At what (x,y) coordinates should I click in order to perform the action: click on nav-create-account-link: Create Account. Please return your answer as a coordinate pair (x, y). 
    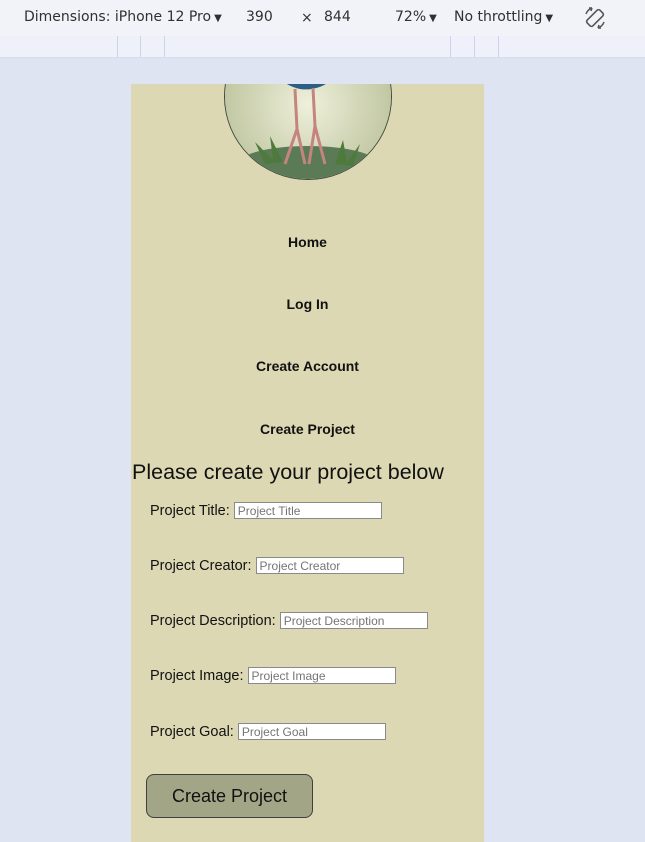
    Looking at the image, I should click on (307, 366).